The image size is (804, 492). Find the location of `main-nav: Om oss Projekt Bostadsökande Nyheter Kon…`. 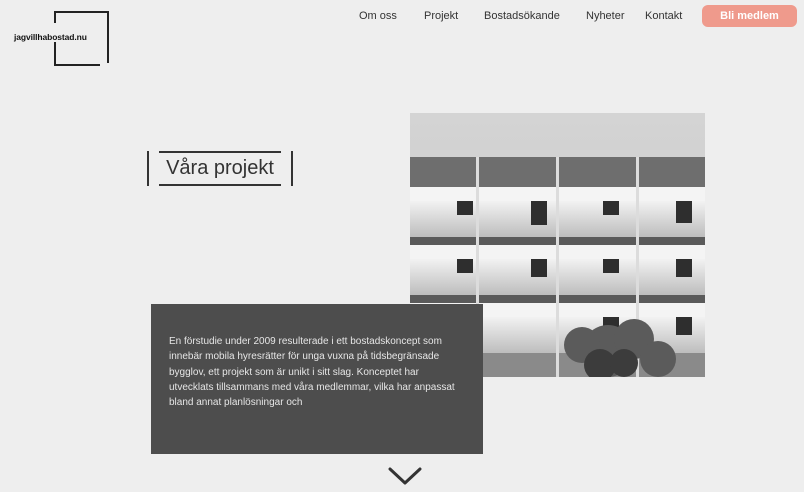

main-nav: Om oss Projekt Bostadsökande Nyheter Kon… is located at coordinates (402, 19).